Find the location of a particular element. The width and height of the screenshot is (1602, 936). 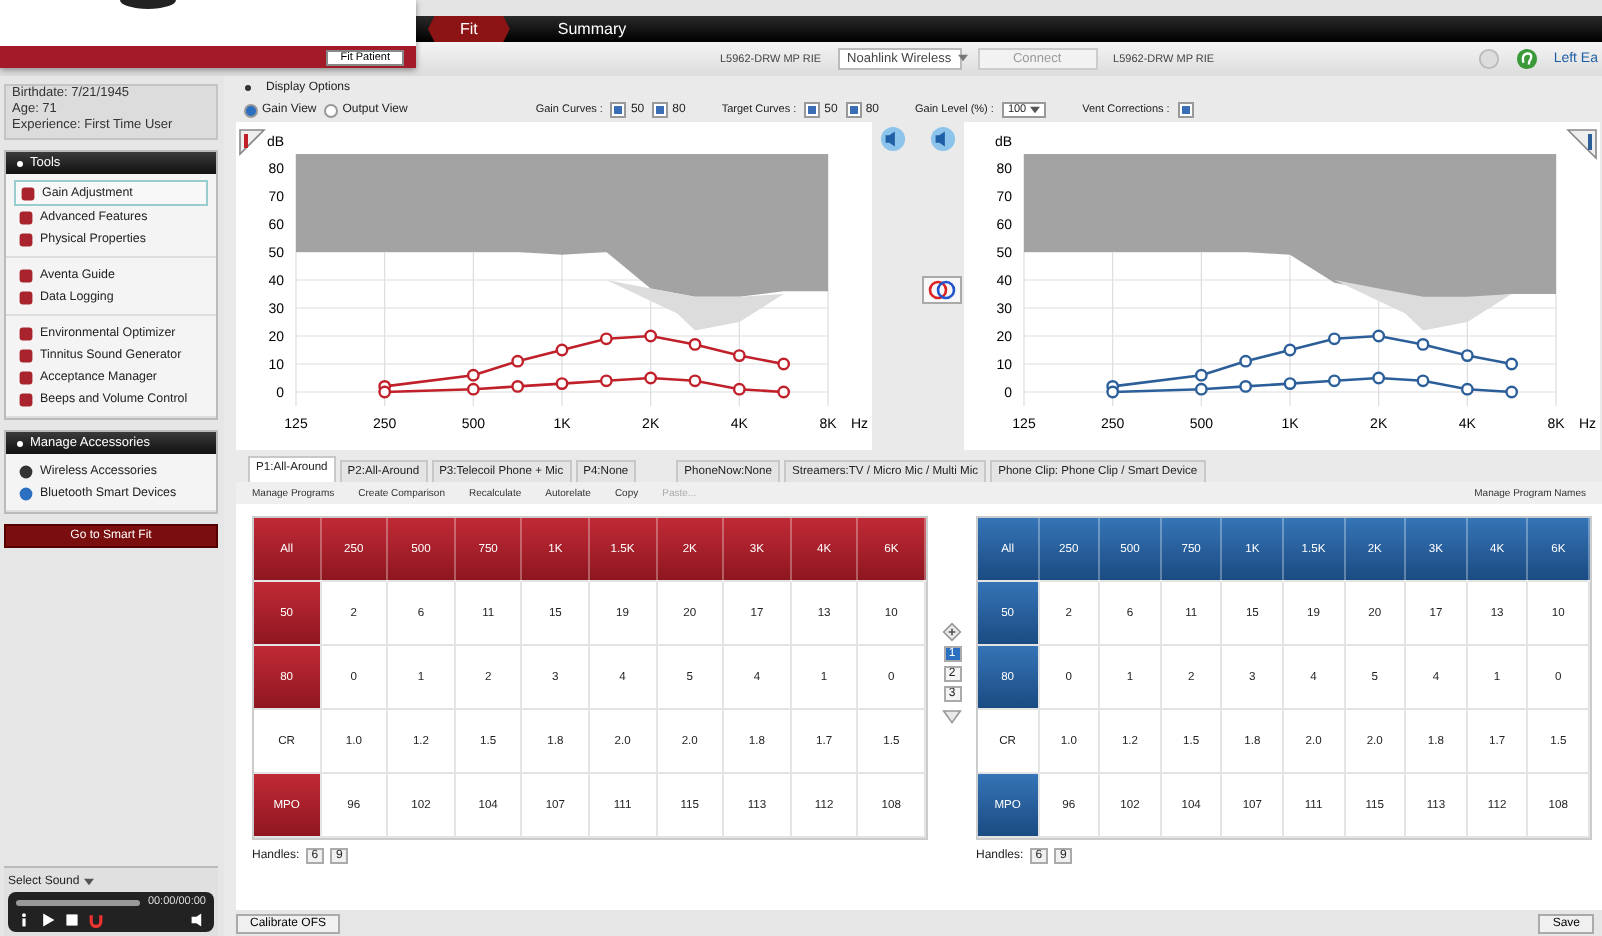

stop-icon is located at coordinates (72, 920).